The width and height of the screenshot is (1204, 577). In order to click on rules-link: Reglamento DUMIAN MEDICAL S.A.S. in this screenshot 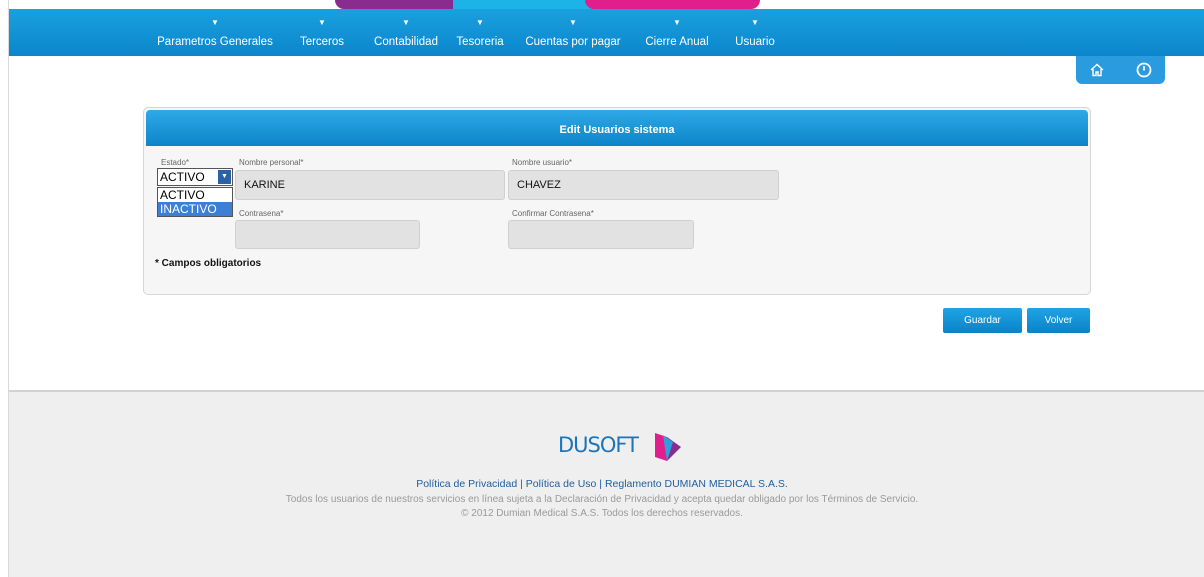, I will do `click(696, 484)`.